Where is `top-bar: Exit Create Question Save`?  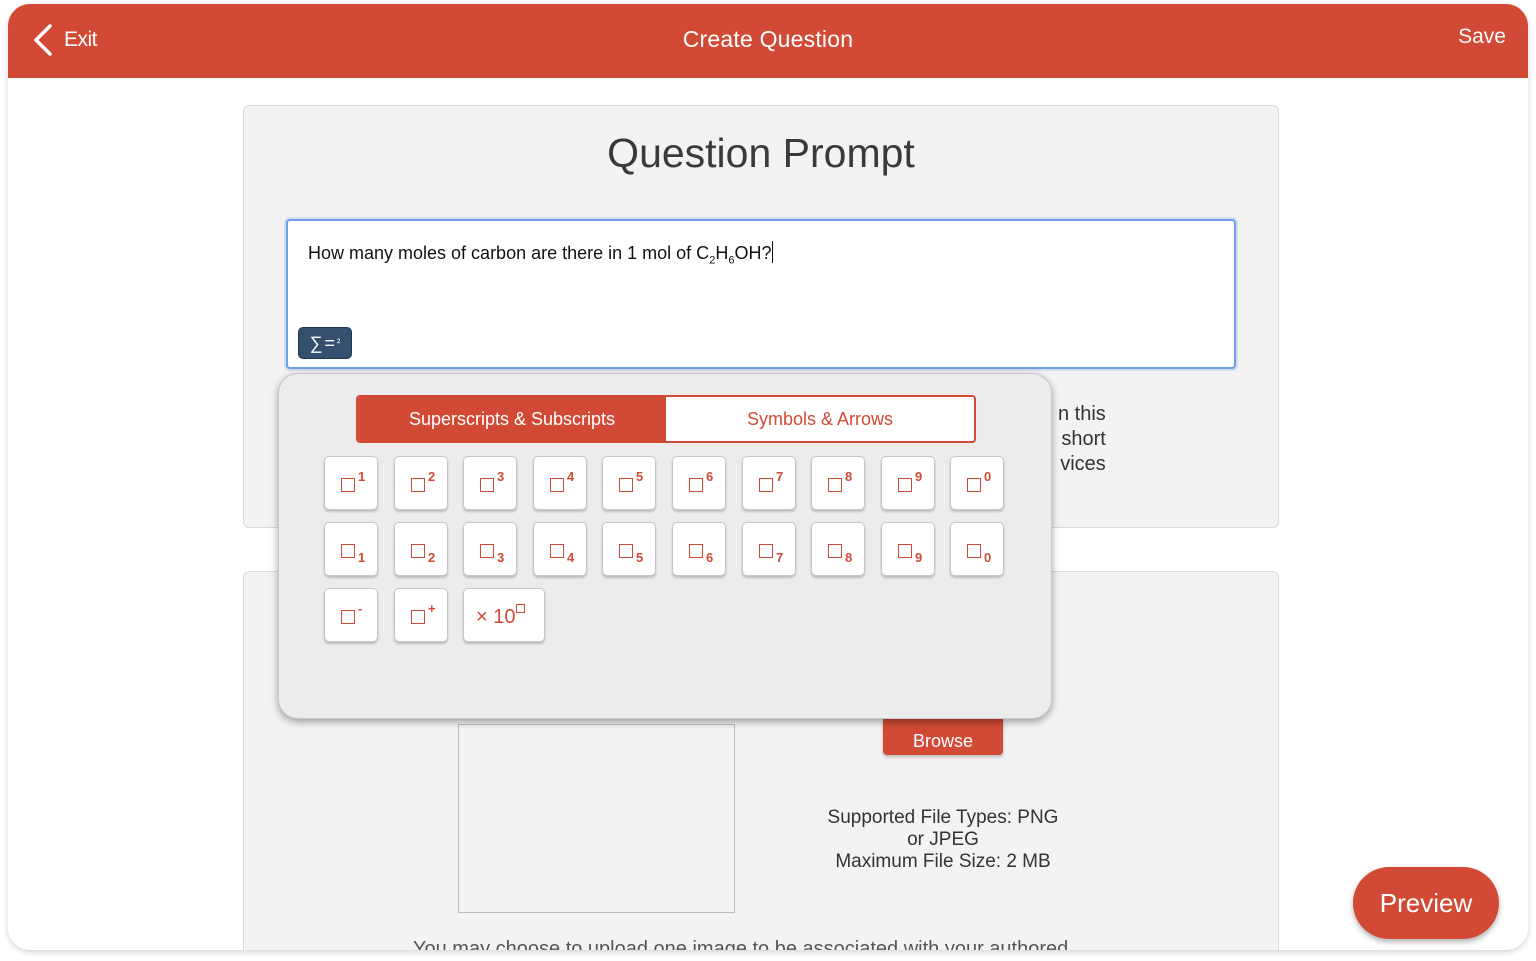
top-bar: Exit Create Question Save is located at coordinates (768, 41).